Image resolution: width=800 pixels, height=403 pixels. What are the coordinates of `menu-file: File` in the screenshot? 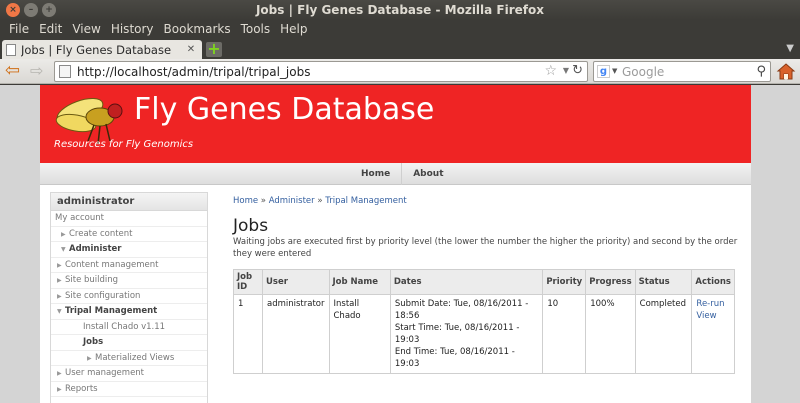 It's located at (19, 29).